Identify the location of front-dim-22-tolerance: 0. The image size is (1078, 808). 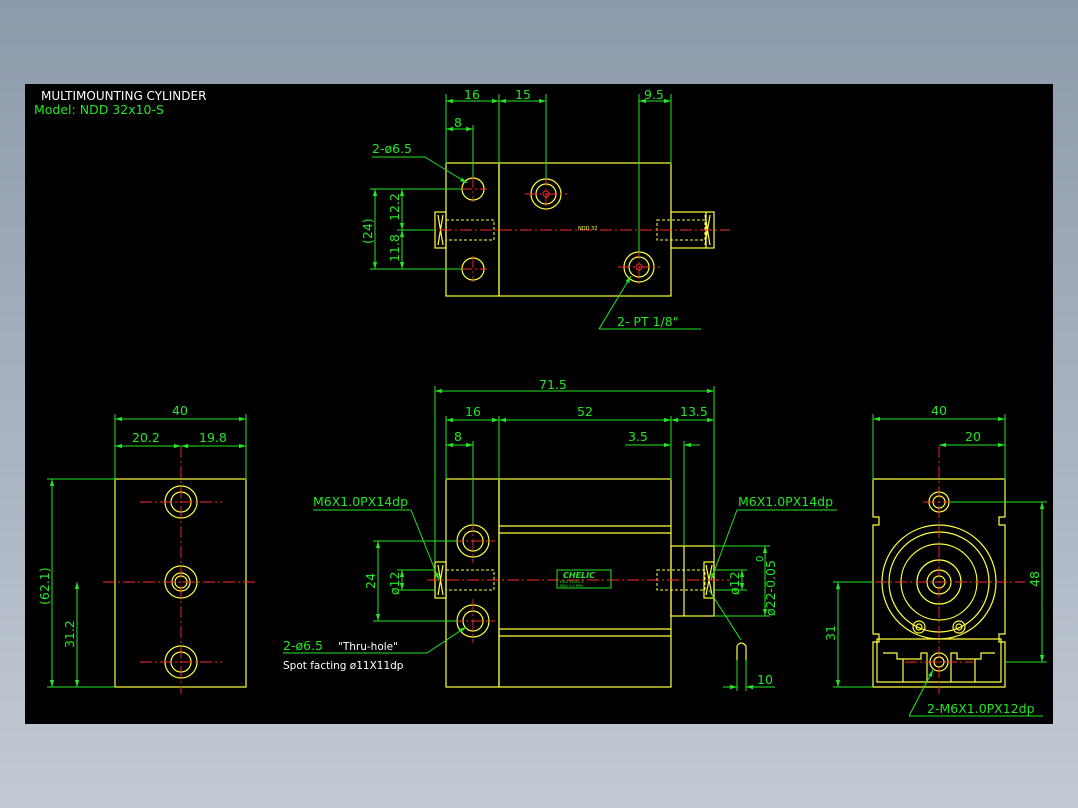
(760, 559).